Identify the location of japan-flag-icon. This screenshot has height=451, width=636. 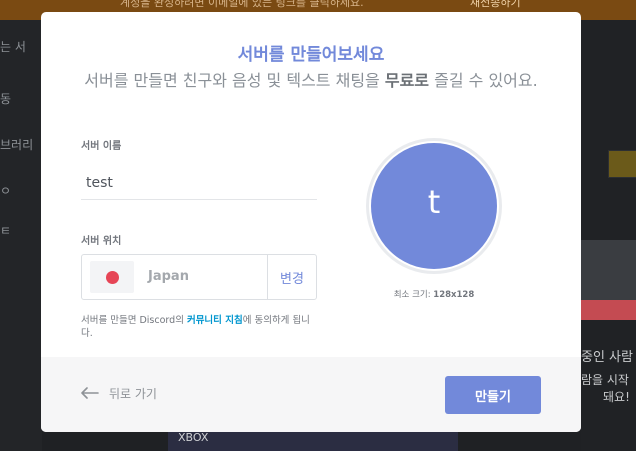
(112, 277).